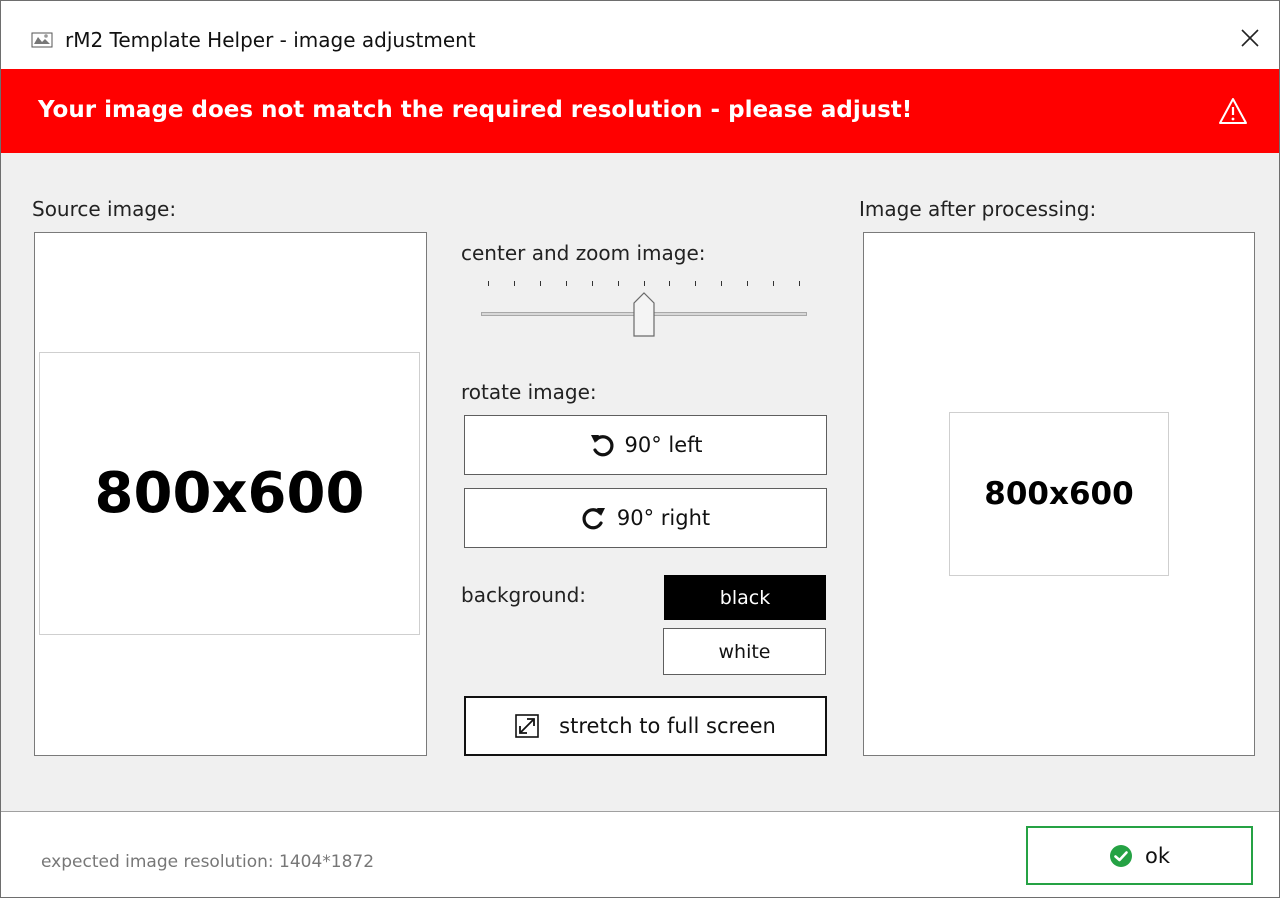 This screenshot has height=898, width=1280. What do you see at coordinates (1139, 855) in the screenshot?
I see `ok-button: ok` at bounding box center [1139, 855].